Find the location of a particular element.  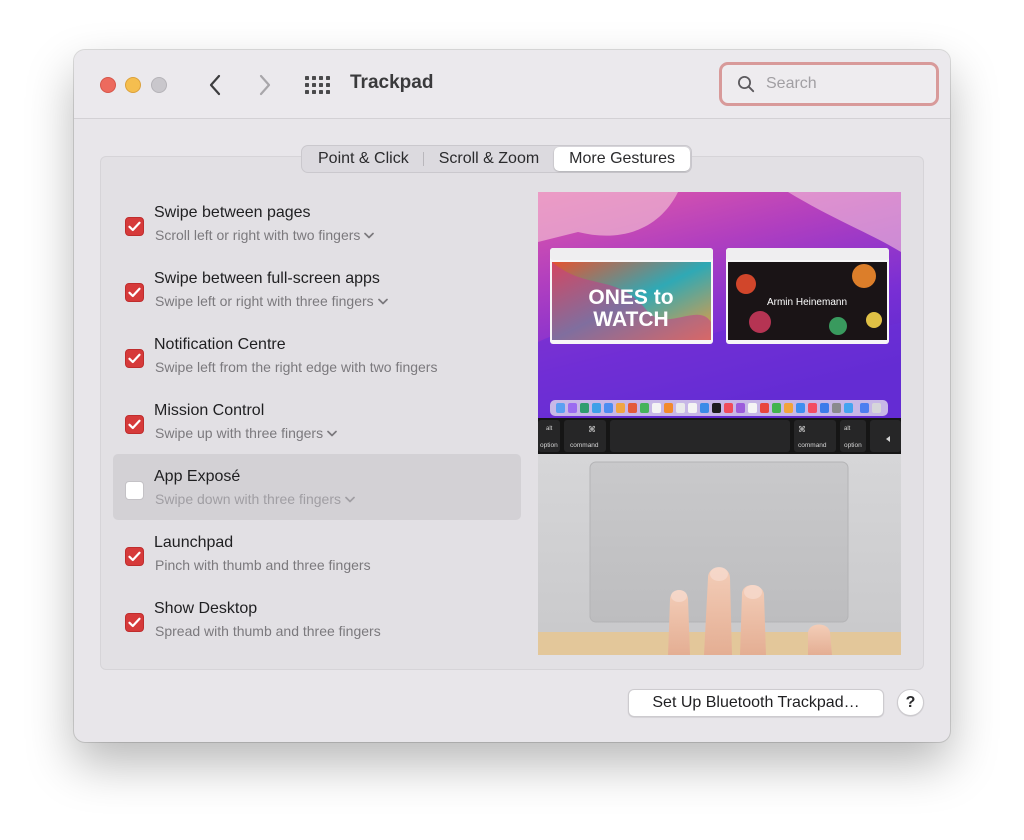

search-field is located at coordinates (829, 84).